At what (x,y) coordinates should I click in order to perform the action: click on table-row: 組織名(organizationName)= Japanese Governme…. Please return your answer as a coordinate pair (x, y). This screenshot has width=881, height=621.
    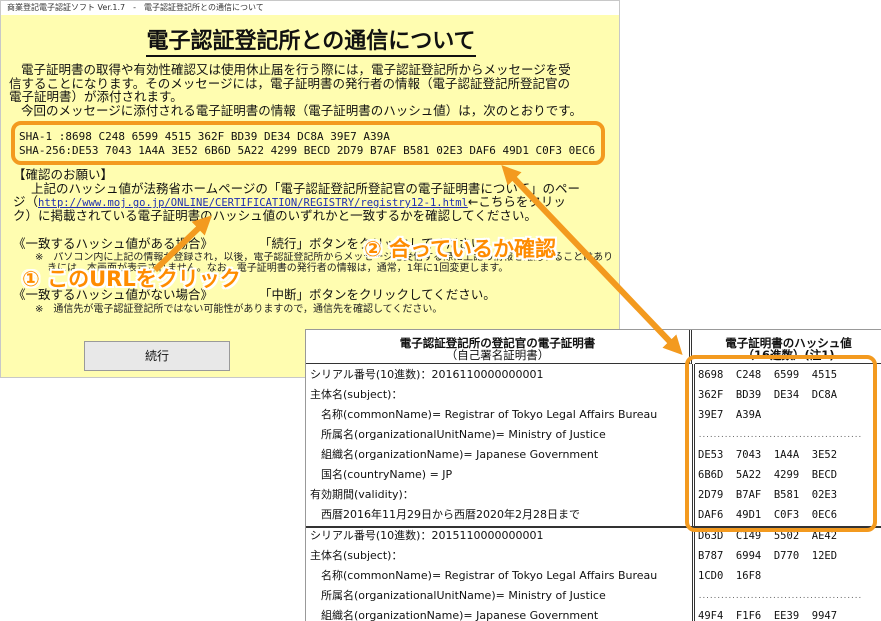
    Looking at the image, I should click on (593, 613).